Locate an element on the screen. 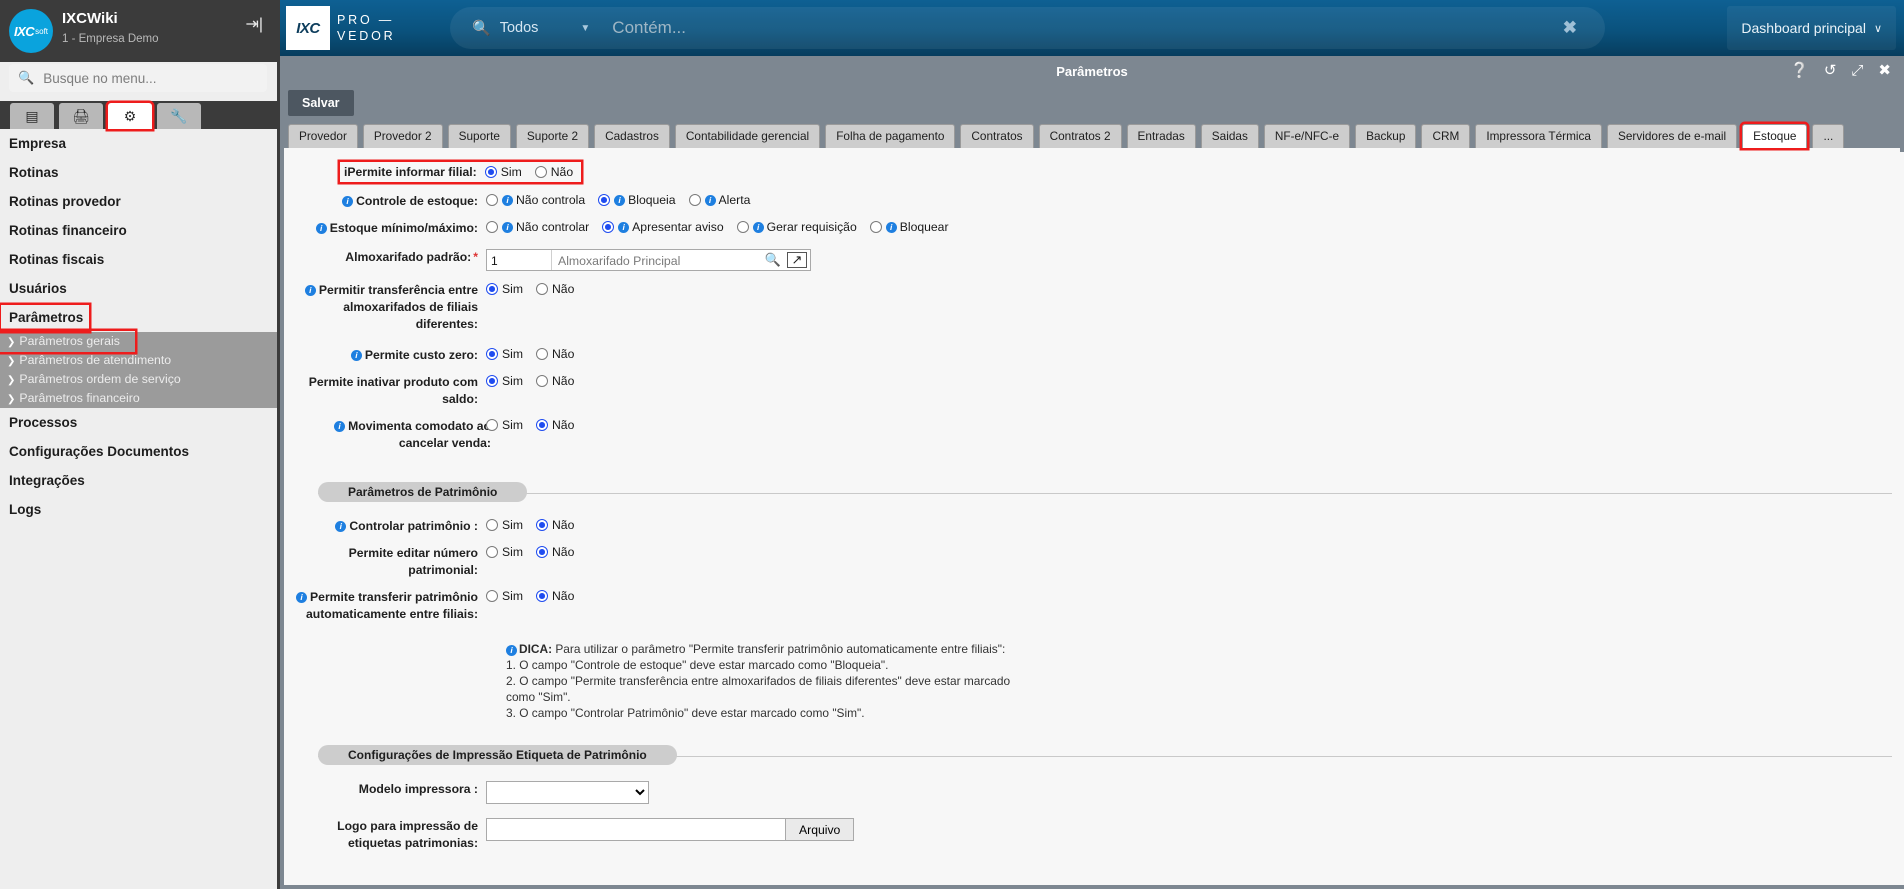  tab-contabilidade-gerencial: Contabilidade gerencial is located at coordinates (747, 136).